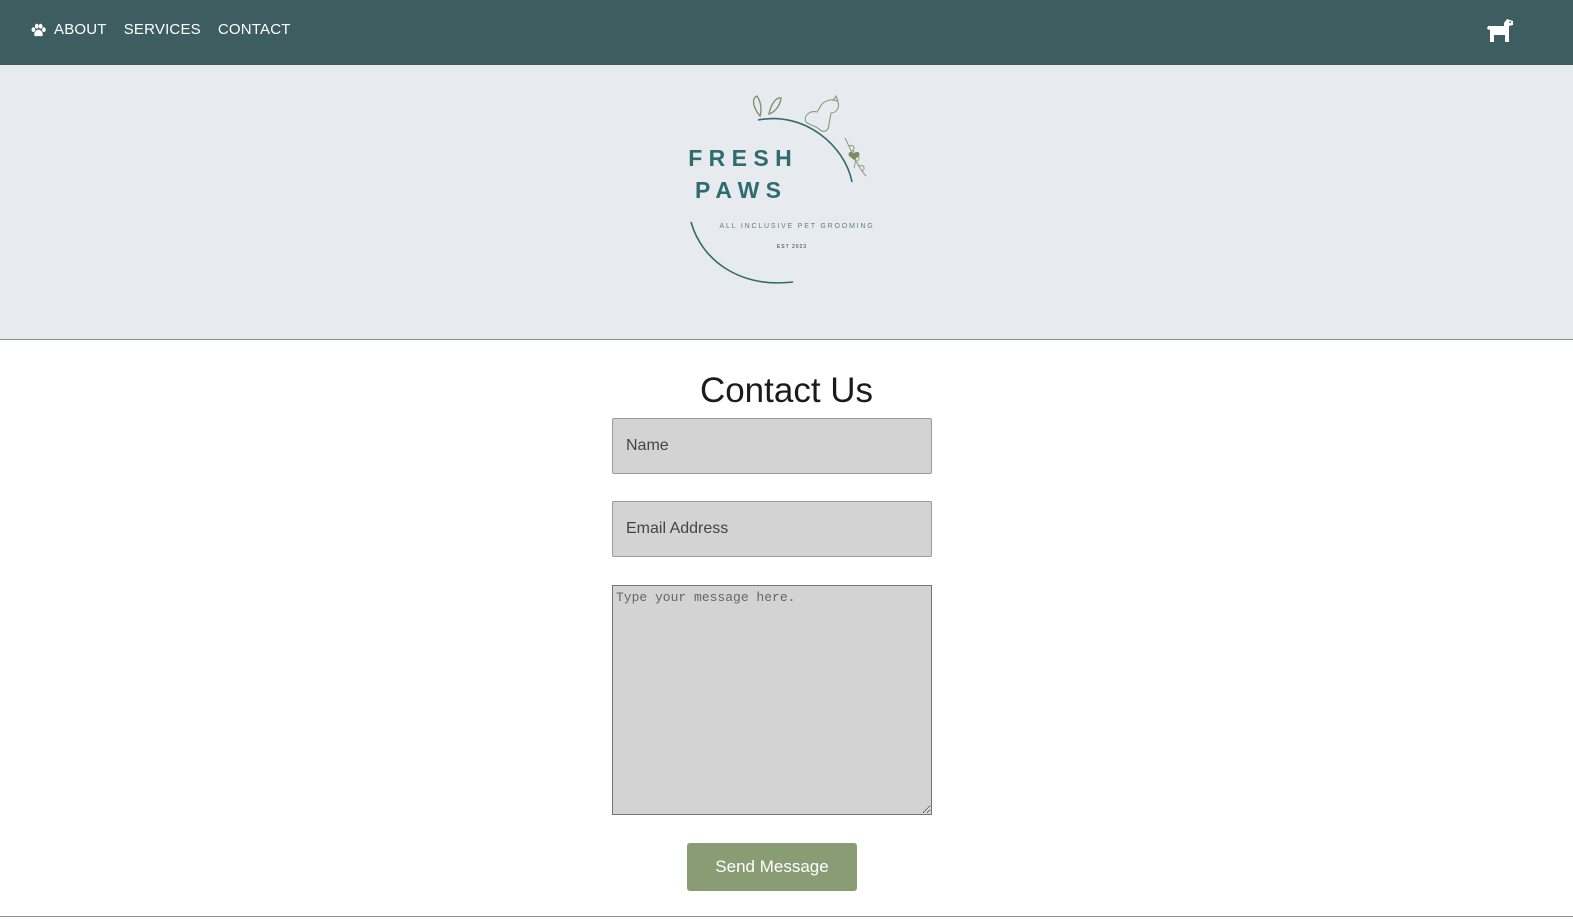  Describe the element at coordinates (792, 247) in the screenshot. I see `logo-established: EST 2023` at that location.